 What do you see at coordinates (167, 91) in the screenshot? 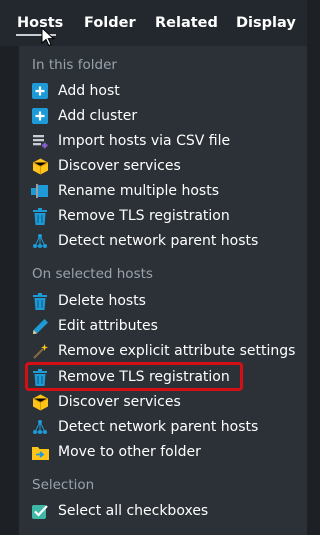
I see `menu-item-add-host: Add host` at bounding box center [167, 91].